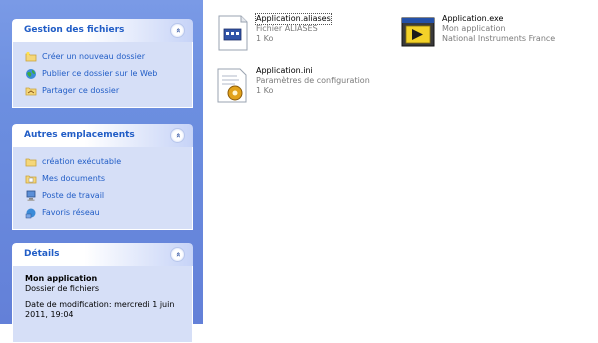 The width and height of the screenshot is (598, 343). What do you see at coordinates (108, 195) in the screenshot?
I see `place-my-computer: Poste de travail` at bounding box center [108, 195].